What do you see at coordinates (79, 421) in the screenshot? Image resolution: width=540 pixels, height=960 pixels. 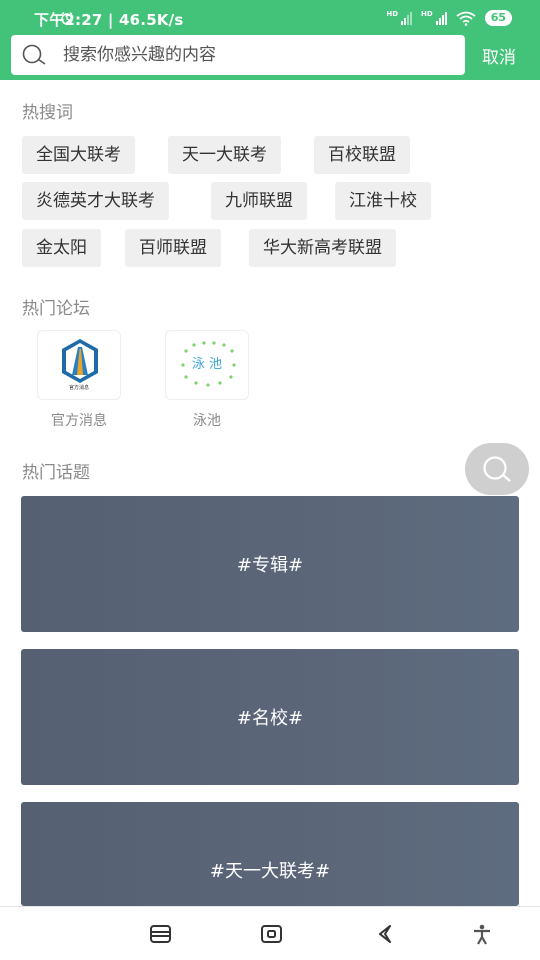 I see `forum-name-official: 官方消息` at bounding box center [79, 421].